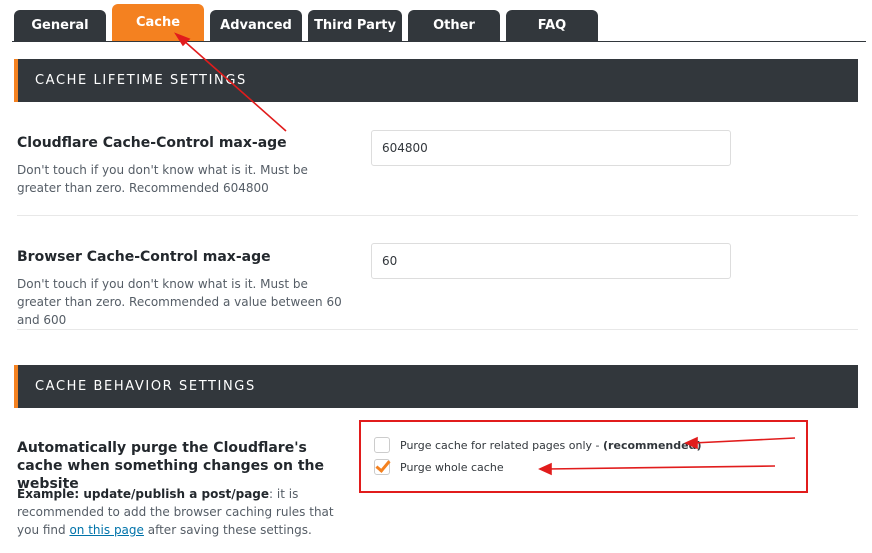 The height and width of the screenshot is (553, 872). I want to click on annotation-highlight-box, so click(583, 456).